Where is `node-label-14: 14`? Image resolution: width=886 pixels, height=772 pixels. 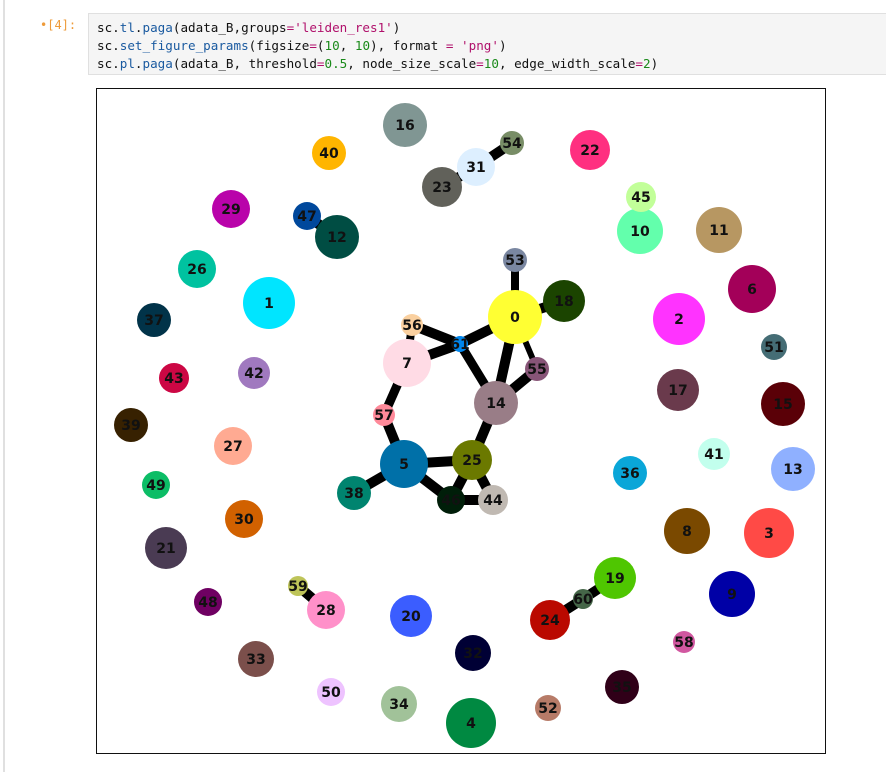 node-label-14: 14 is located at coordinates (496, 404).